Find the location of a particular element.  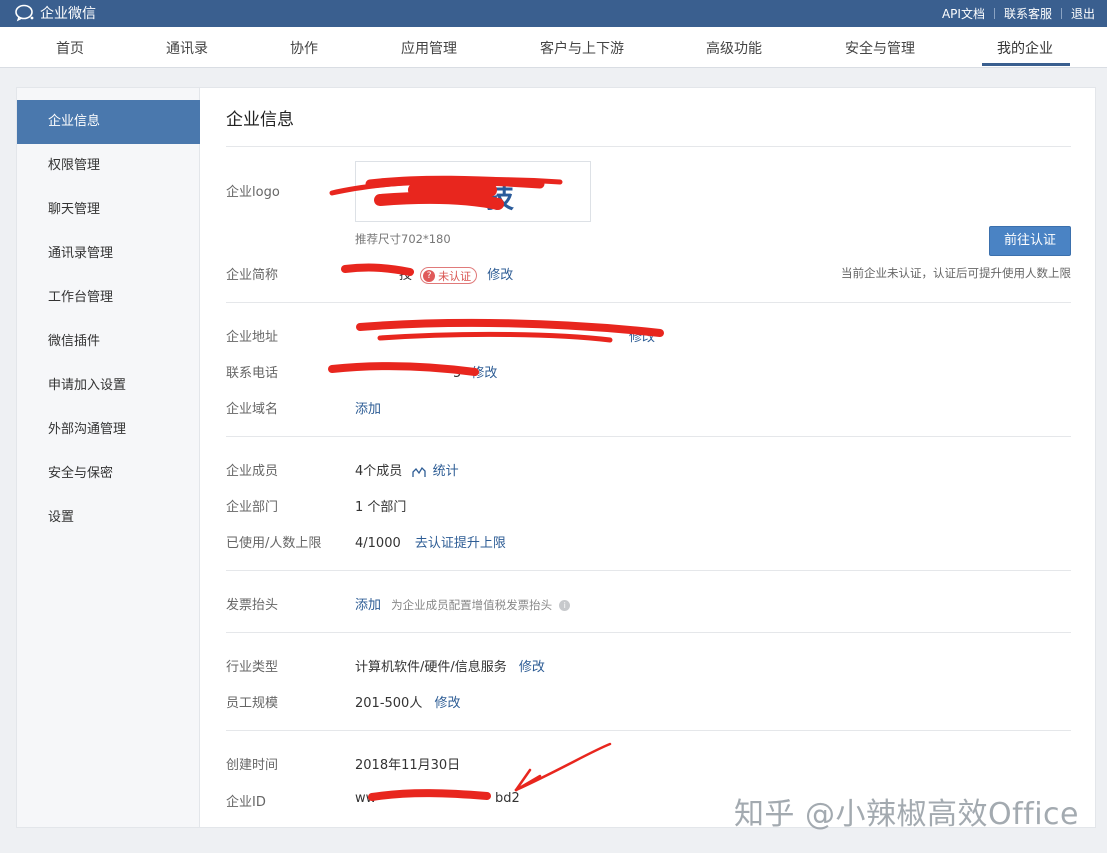

company-logo: 技 is located at coordinates (473, 191).